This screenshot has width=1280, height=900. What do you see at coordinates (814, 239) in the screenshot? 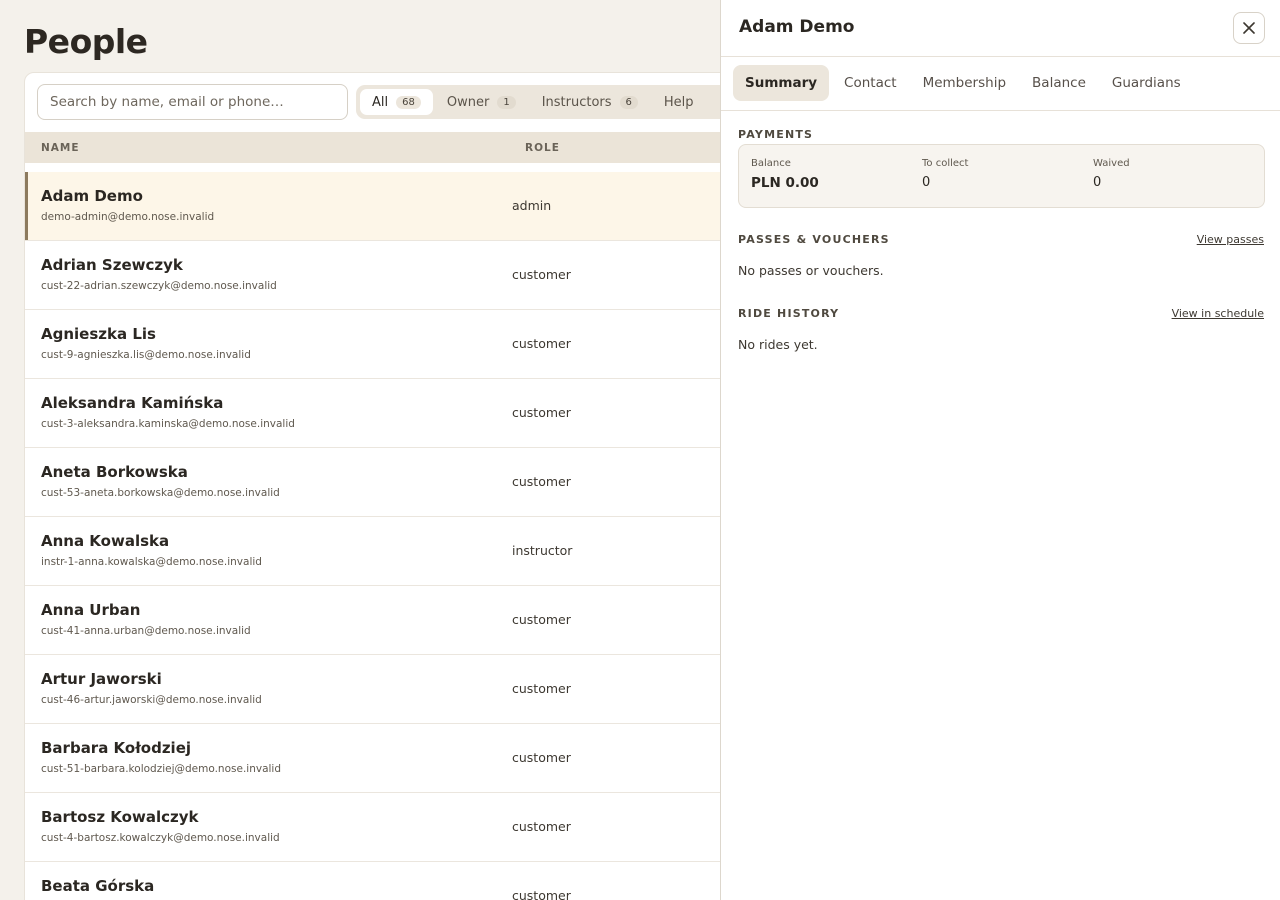
I see `passes-heading: PASSES & VOUCHERS` at bounding box center [814, 239].